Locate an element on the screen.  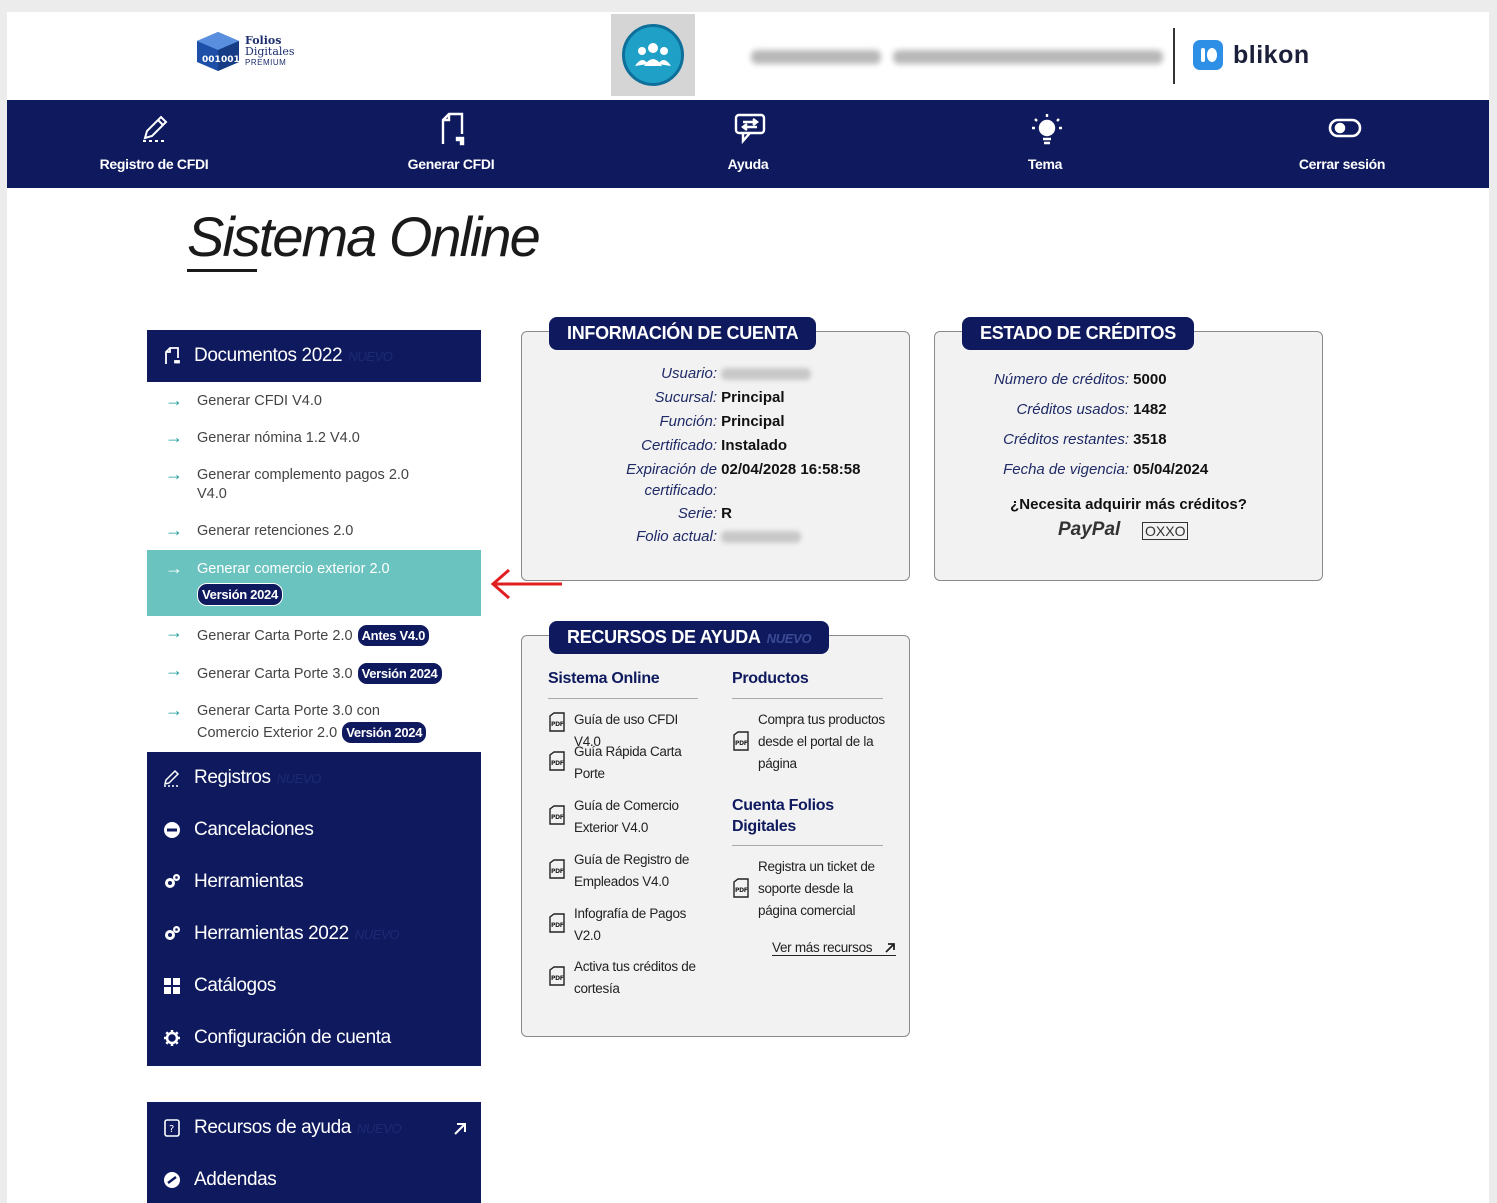
sidebar-item-addendas: Addendas is located at coordinates (314, 1178).